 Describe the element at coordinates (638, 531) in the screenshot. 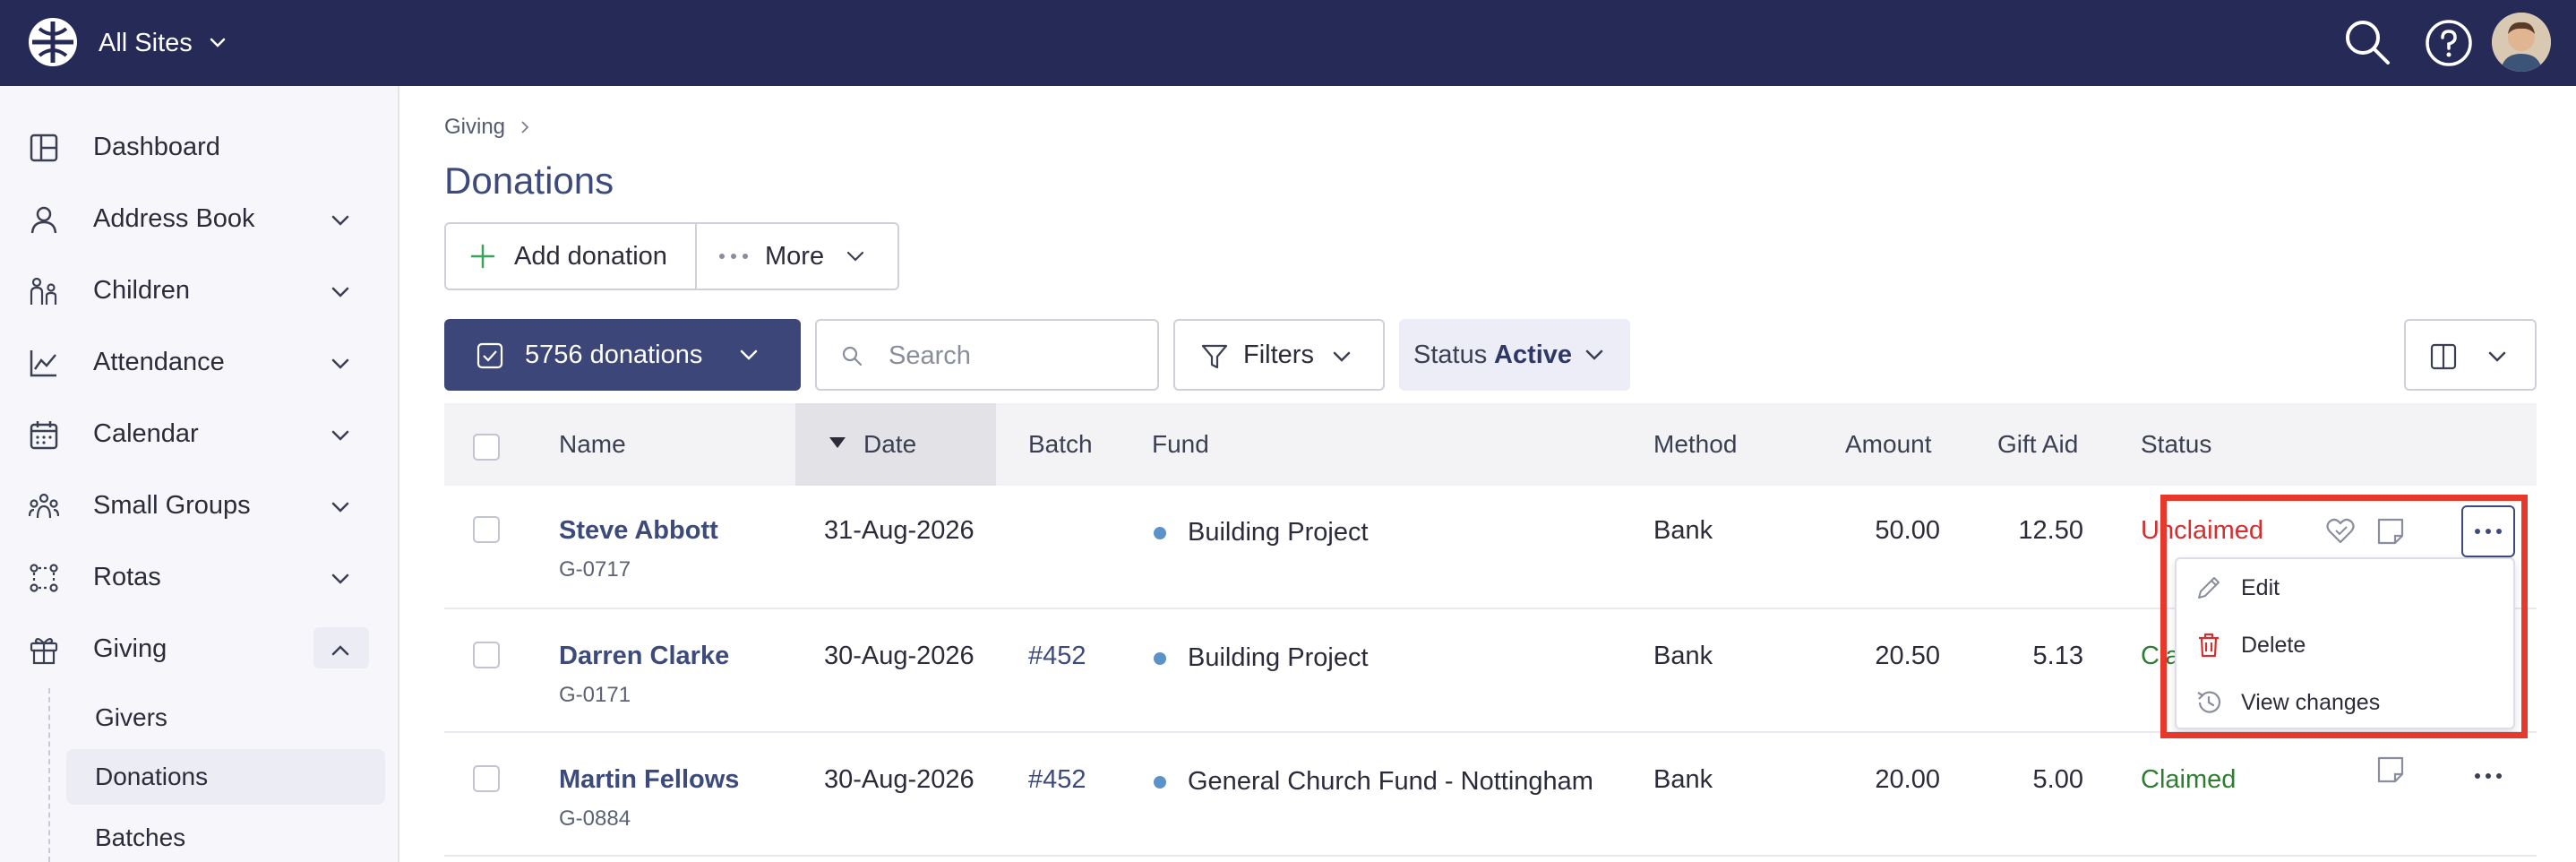

I see `giver-name-link: Steve Abbott` at that location.